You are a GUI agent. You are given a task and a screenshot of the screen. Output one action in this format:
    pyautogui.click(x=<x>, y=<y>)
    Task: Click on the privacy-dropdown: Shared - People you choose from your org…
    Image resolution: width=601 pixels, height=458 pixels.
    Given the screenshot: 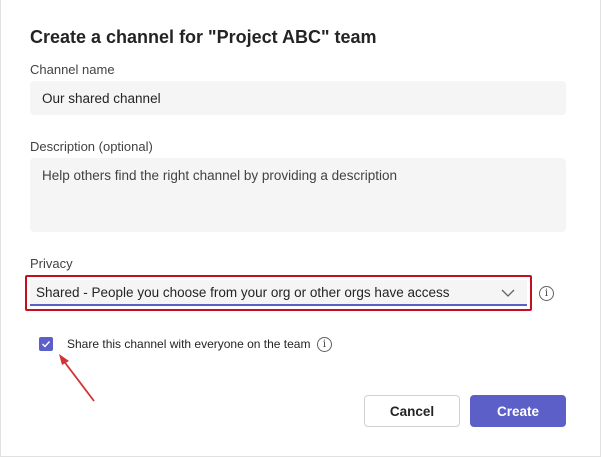 What is the action you would take?
    pyautogui.click(x=278, y=293)
    